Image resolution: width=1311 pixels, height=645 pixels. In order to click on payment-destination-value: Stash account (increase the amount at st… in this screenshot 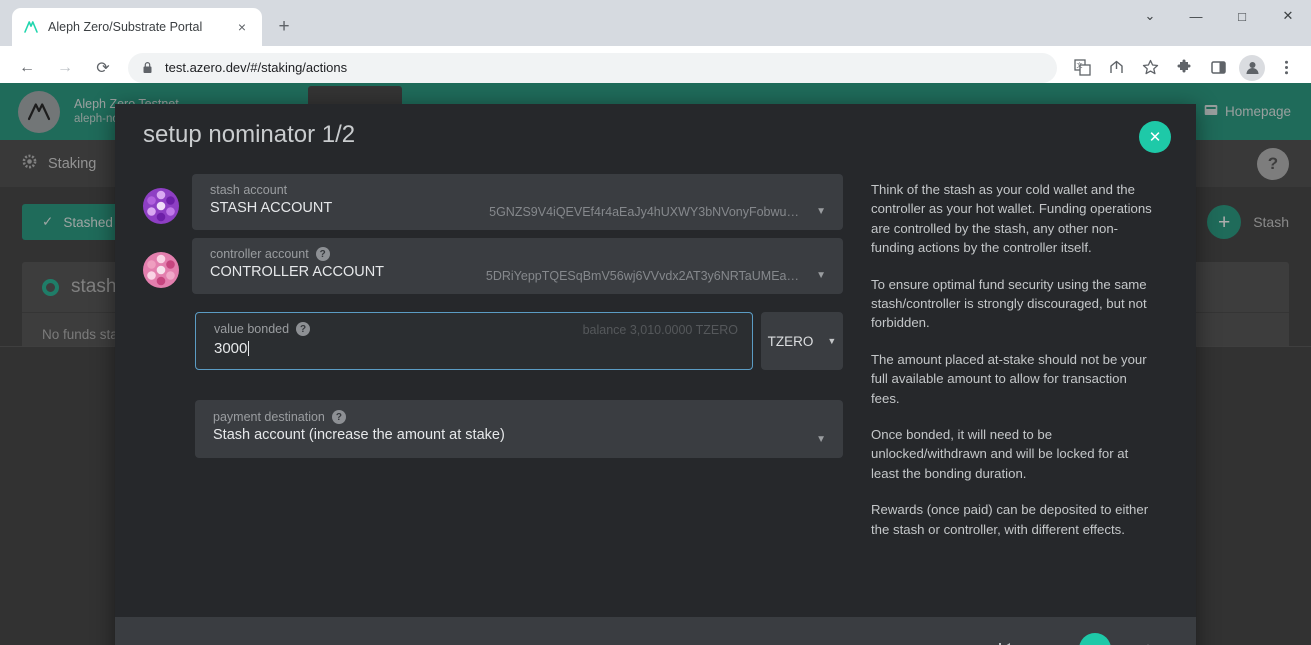, I will do `click(359, 435)`.